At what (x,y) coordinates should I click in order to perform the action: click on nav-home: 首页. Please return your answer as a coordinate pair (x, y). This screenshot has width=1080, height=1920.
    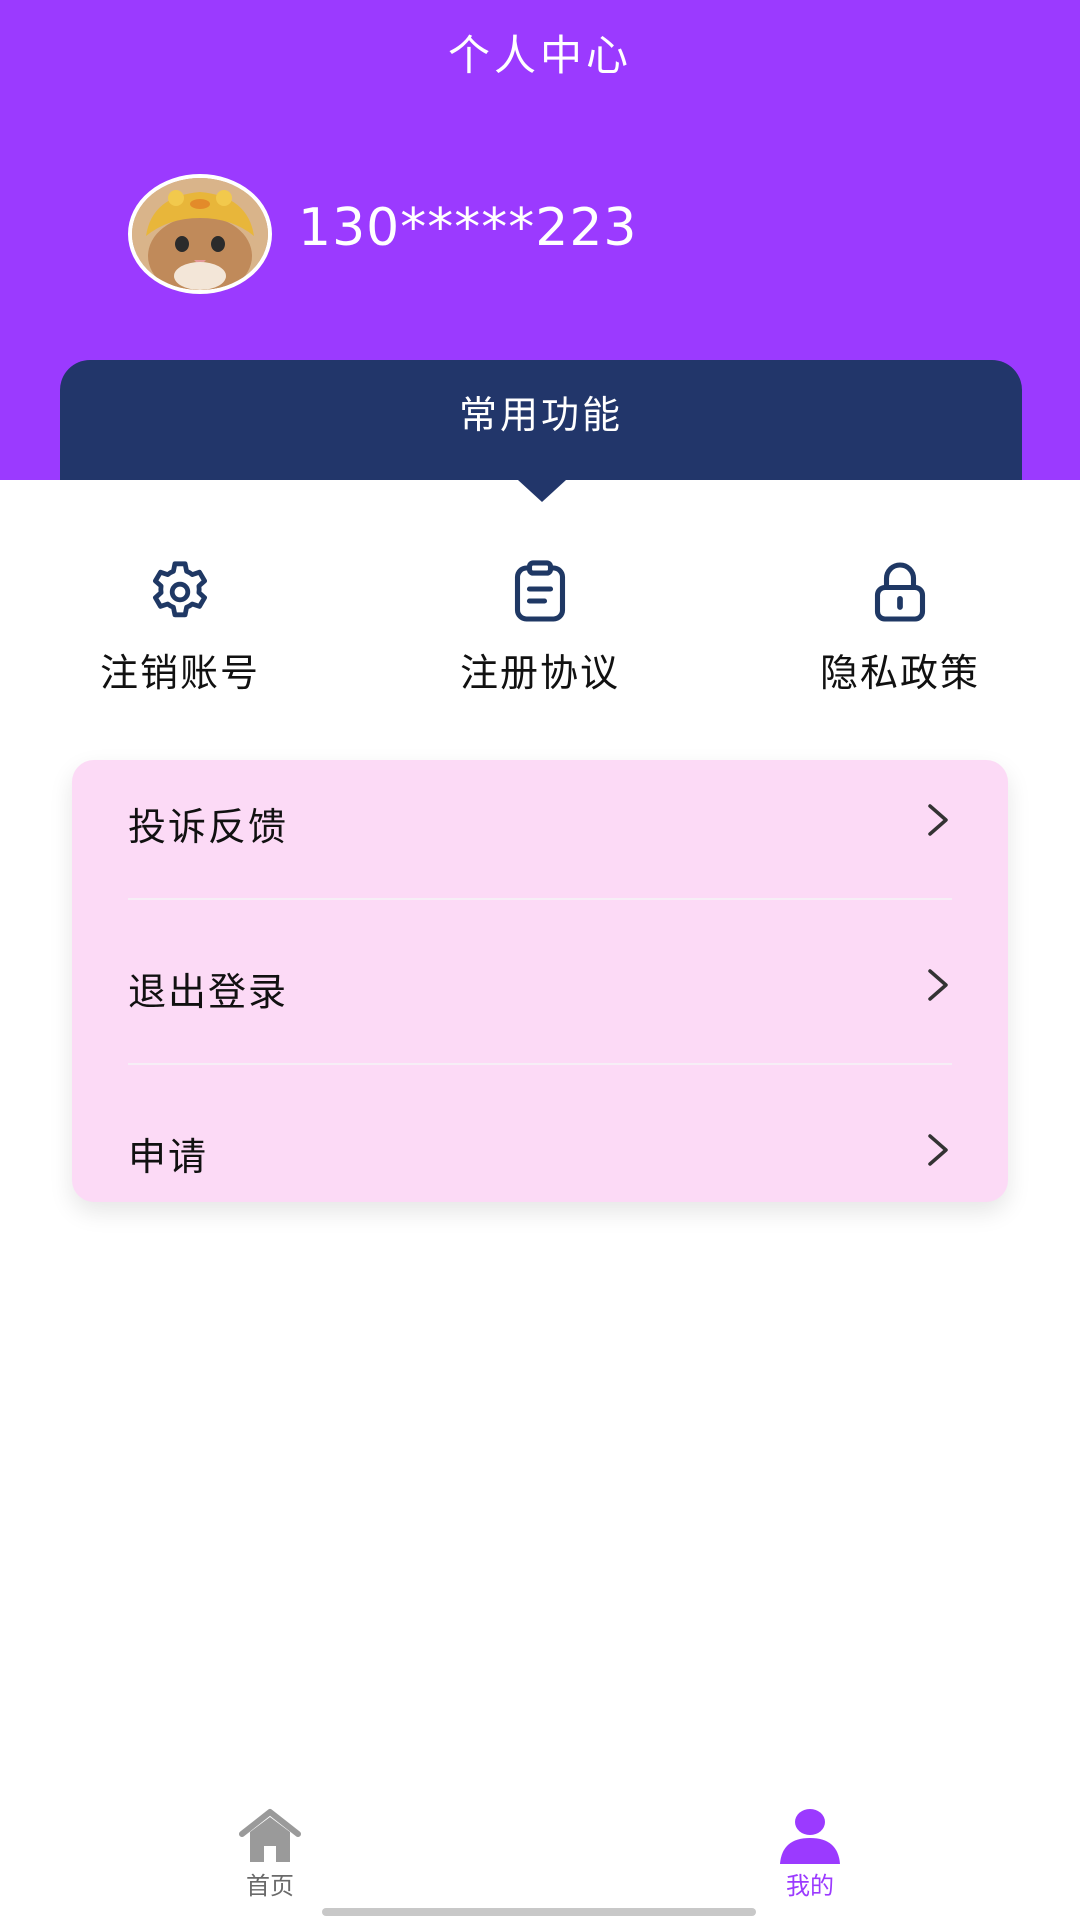
    Looking at the image, I should click on (270, 1858).